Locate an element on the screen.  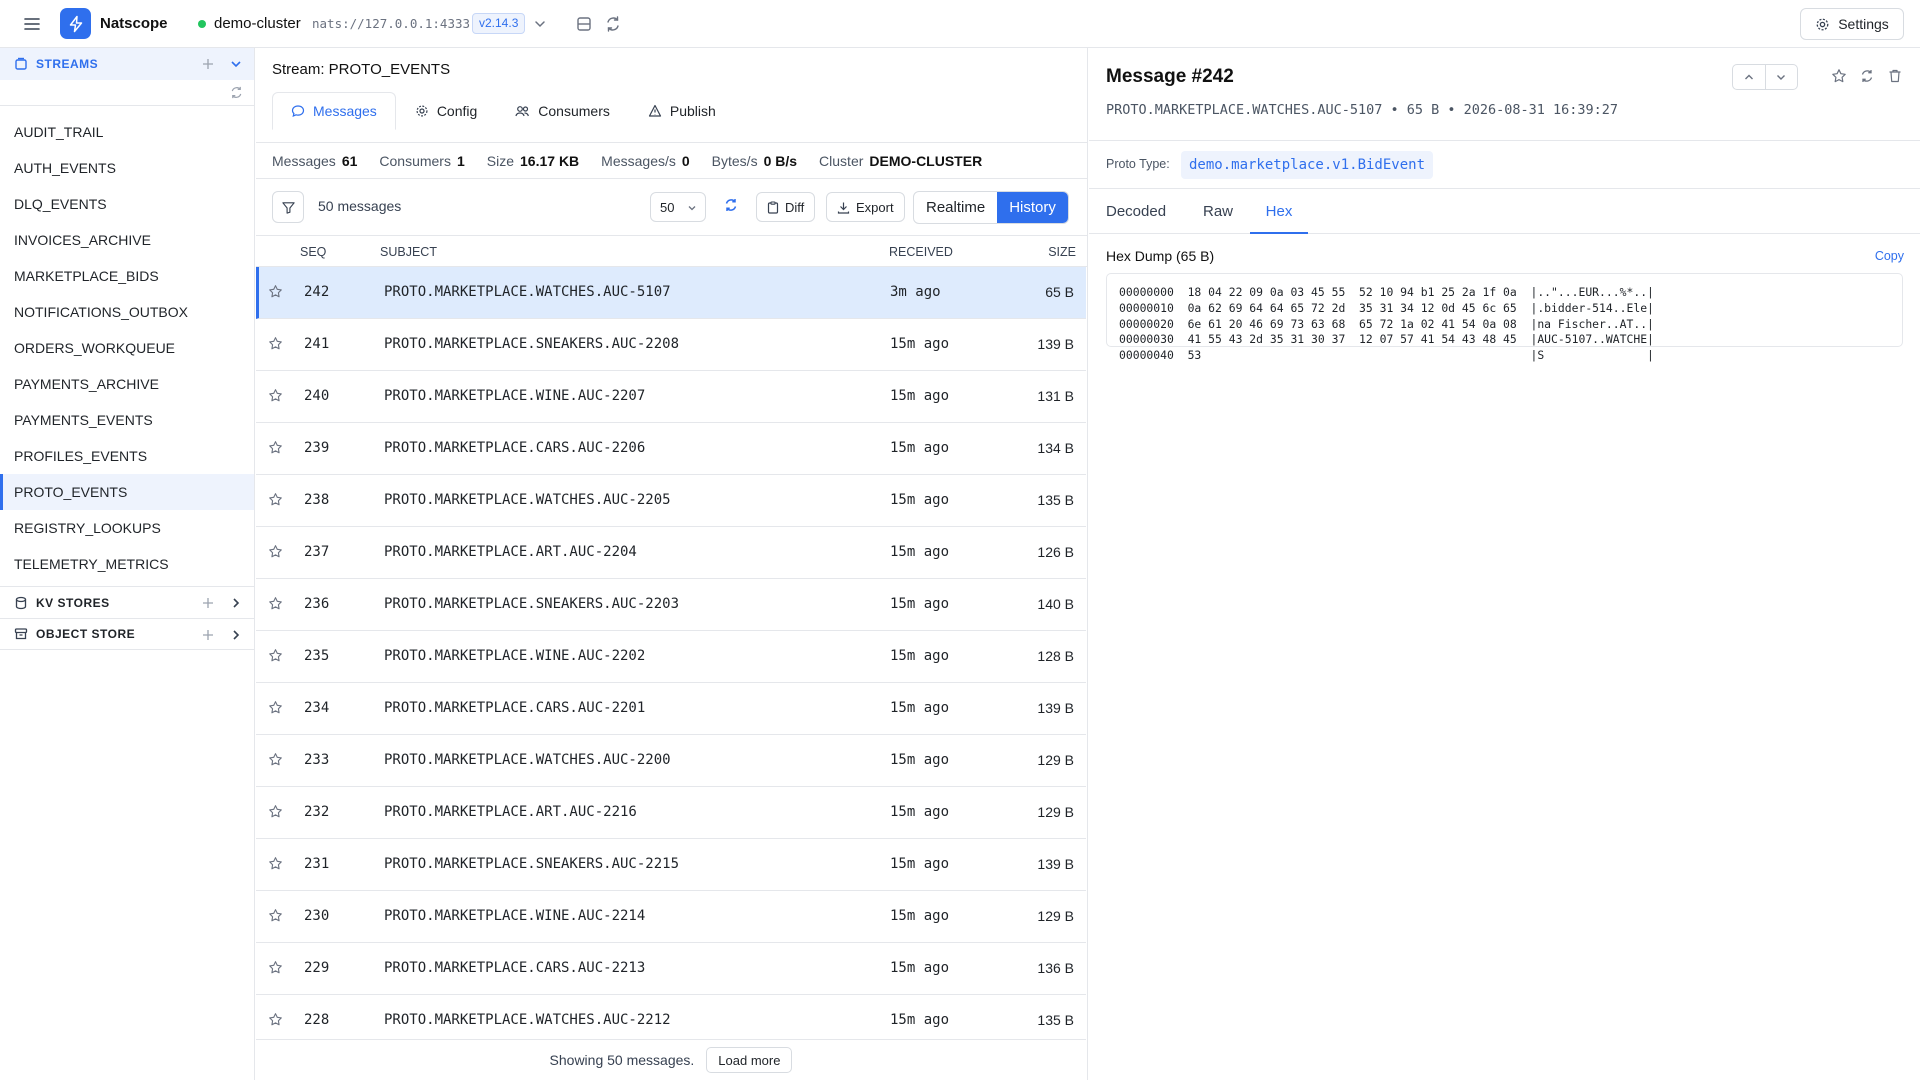
tab-consumers-label: Consumers is located at coordinates (574, 111).